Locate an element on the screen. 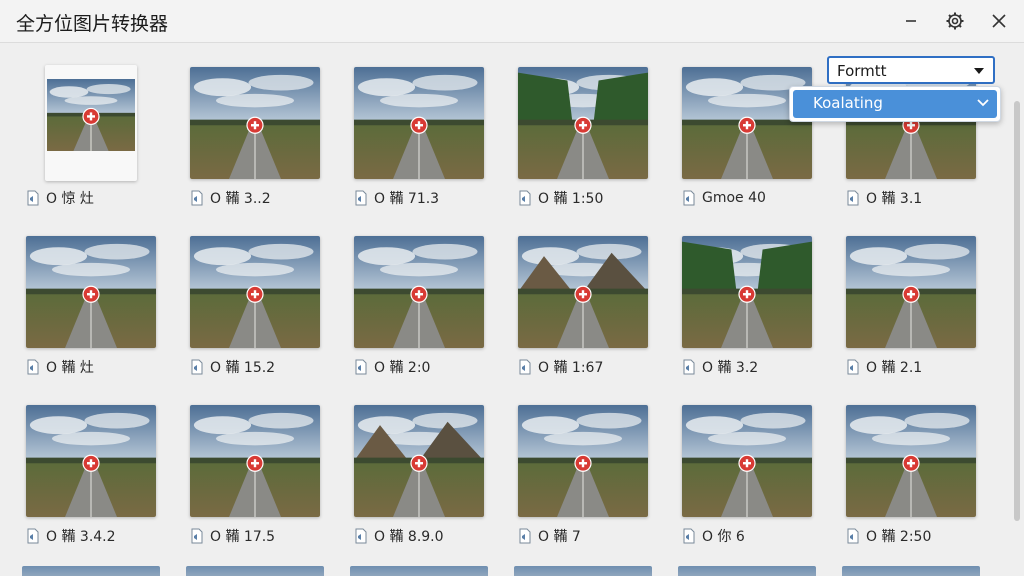 The height and width of the screenshot is (576, 1024). image-card: O 鞴 2.1 is located at coordinates (911, 304).